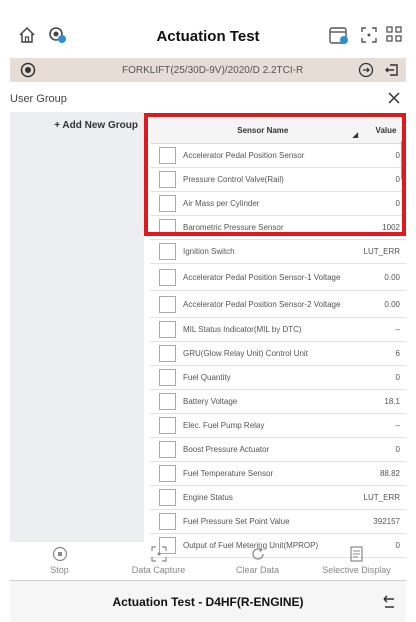 The height and width of the screenshot is (622, 416). What do you see at coordinates (392, 401) in the screenshot?
I see `sensor-value: 18.1` at bounding box center [392, 401].